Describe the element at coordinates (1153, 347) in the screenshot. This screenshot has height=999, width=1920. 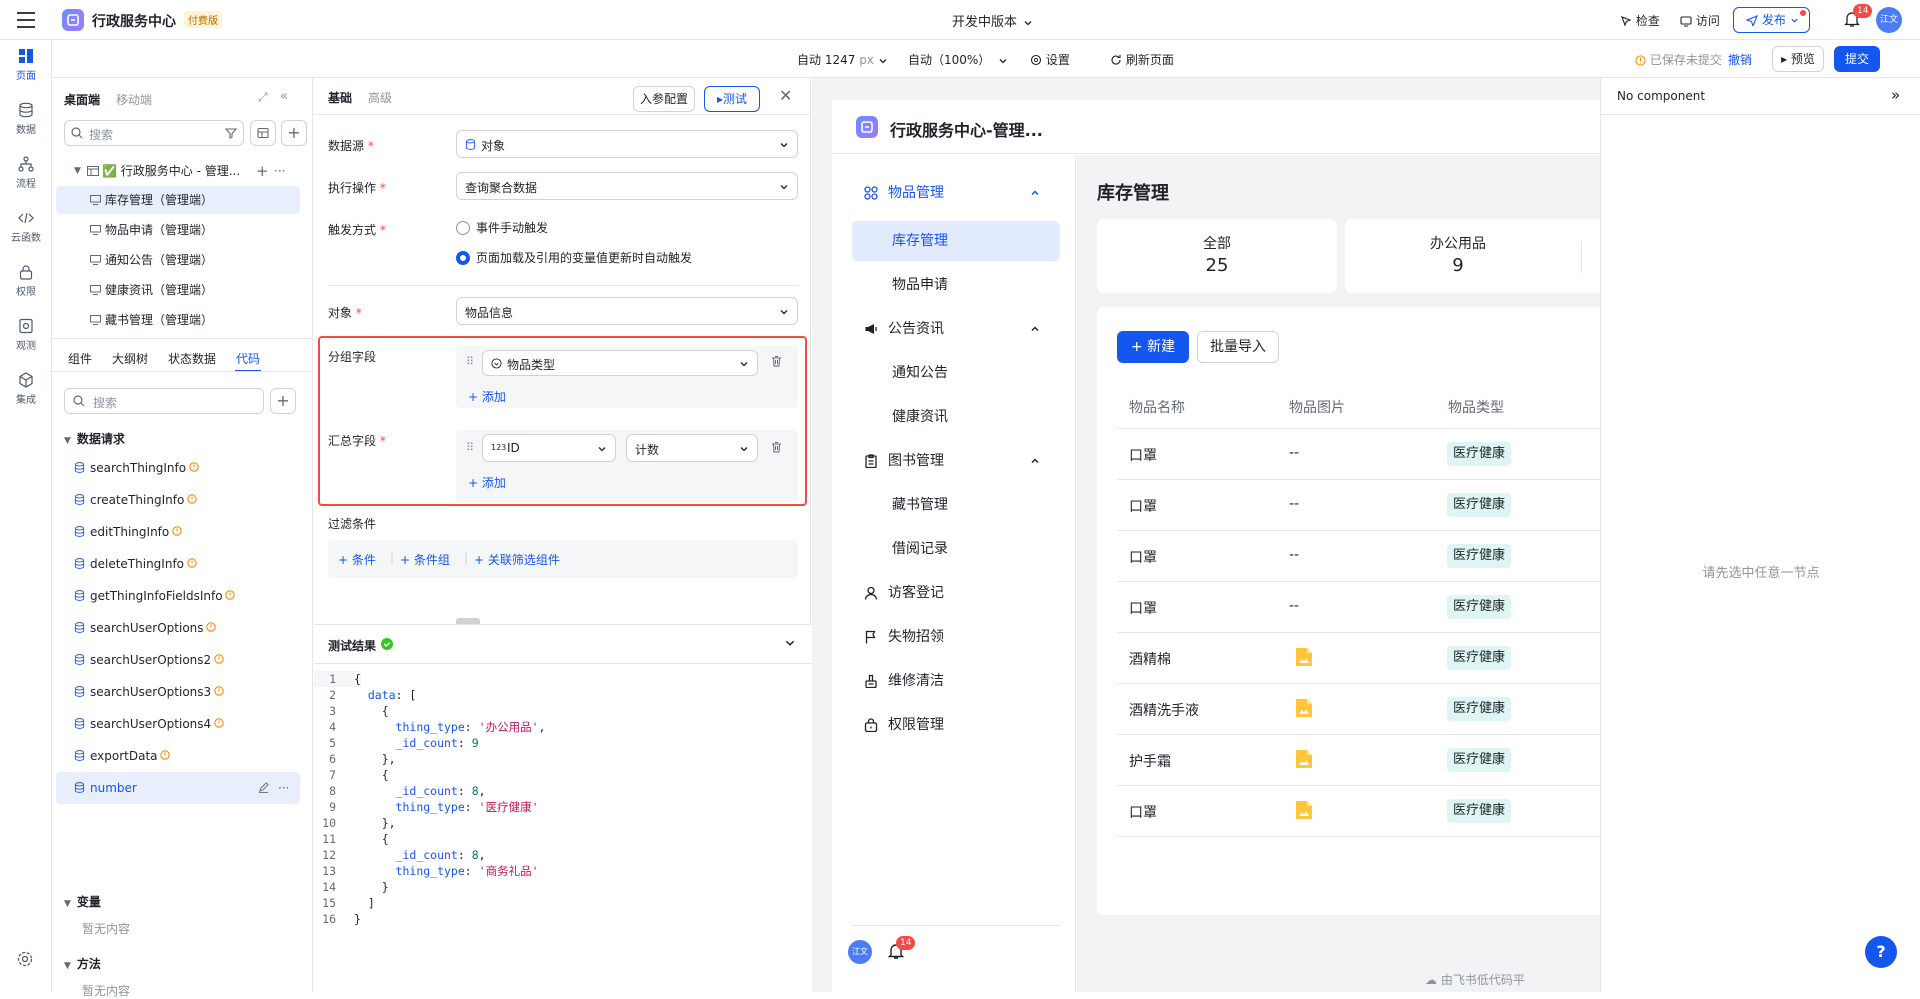
I see `new-button: + 新建` at that location.